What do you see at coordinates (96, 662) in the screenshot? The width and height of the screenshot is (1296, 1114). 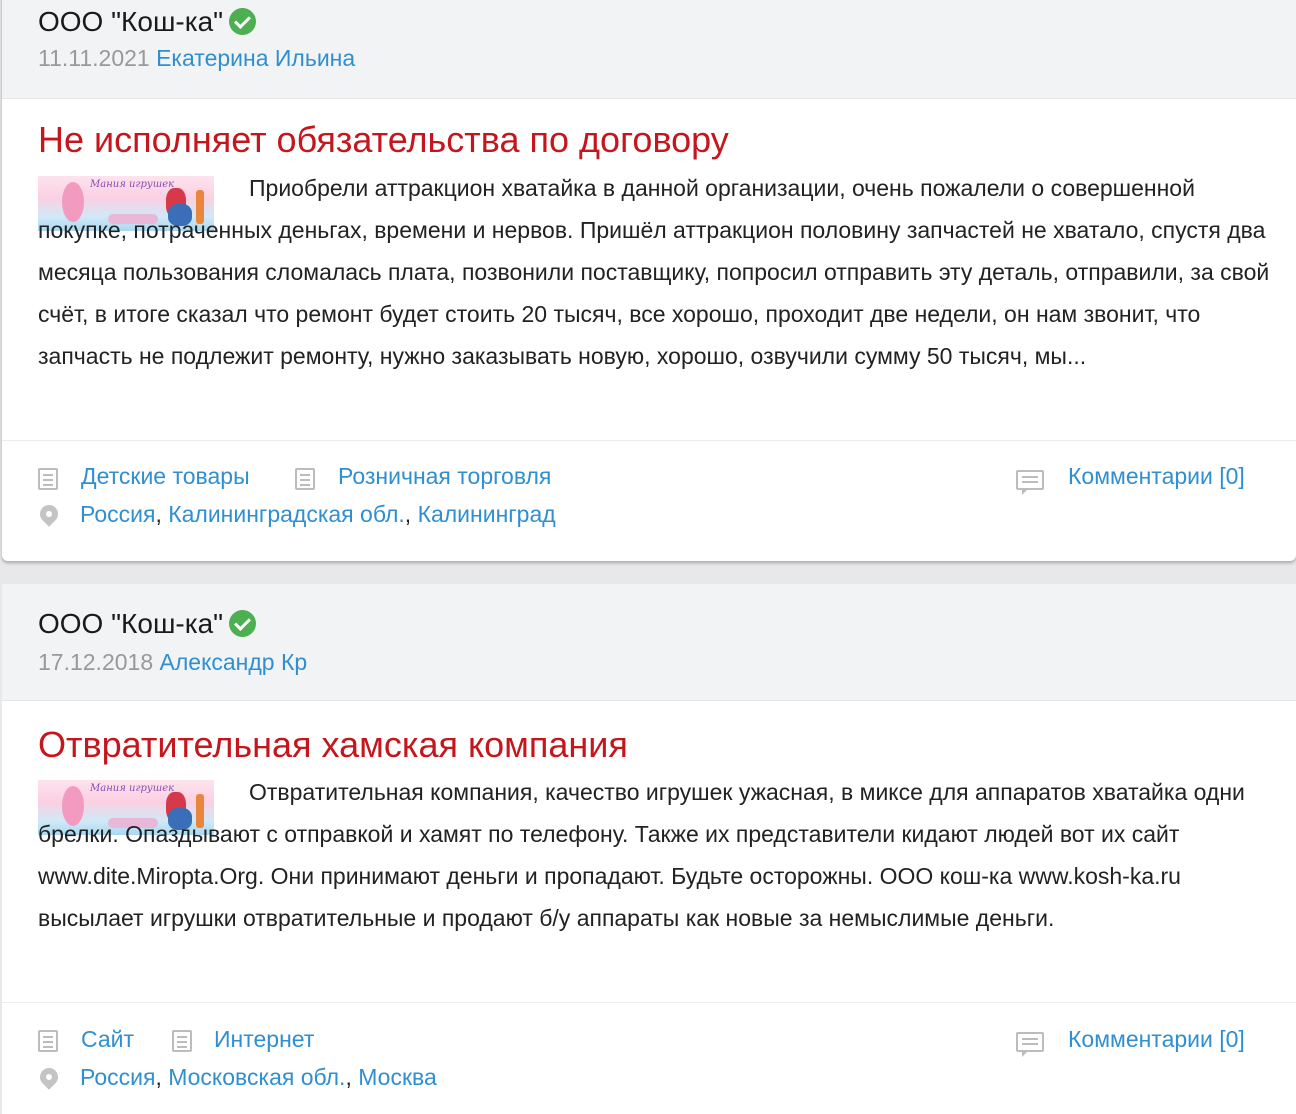 I see `review-date: 17.12.2018` at bounding box center [96, 662].